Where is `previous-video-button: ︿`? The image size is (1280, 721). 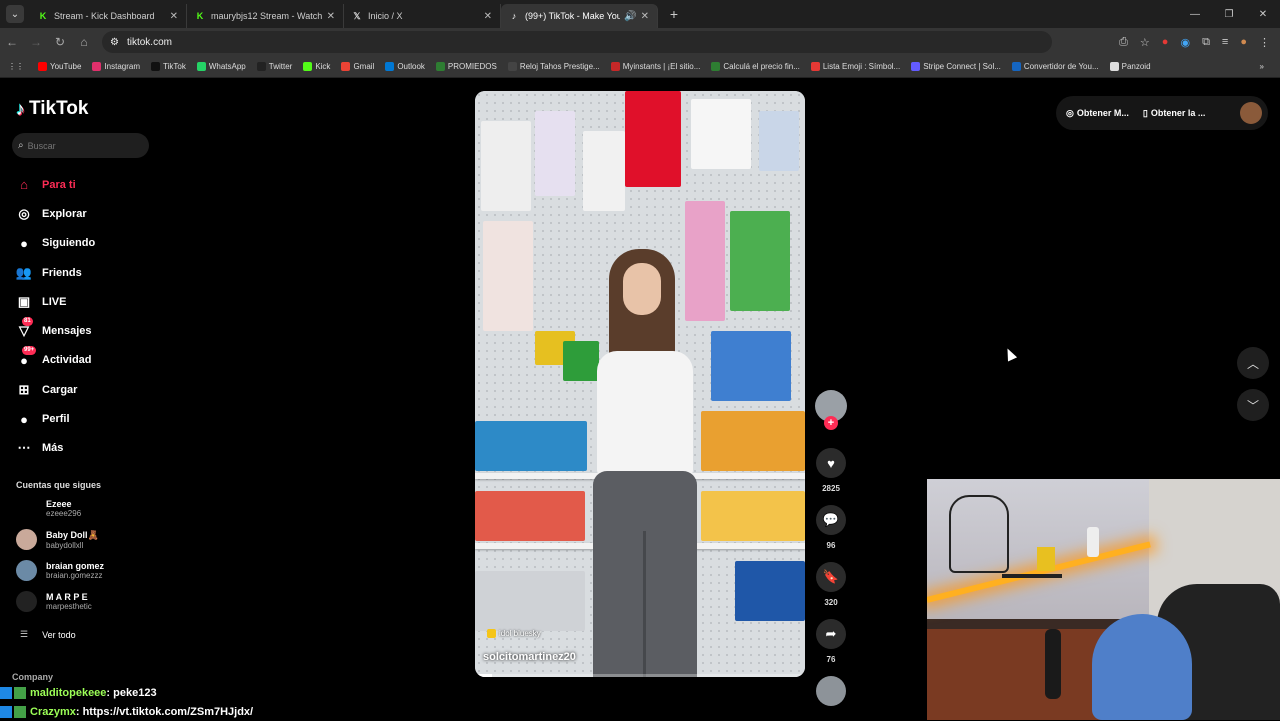 previous-video-button: ︿ is located at coordinates (1253, 363).